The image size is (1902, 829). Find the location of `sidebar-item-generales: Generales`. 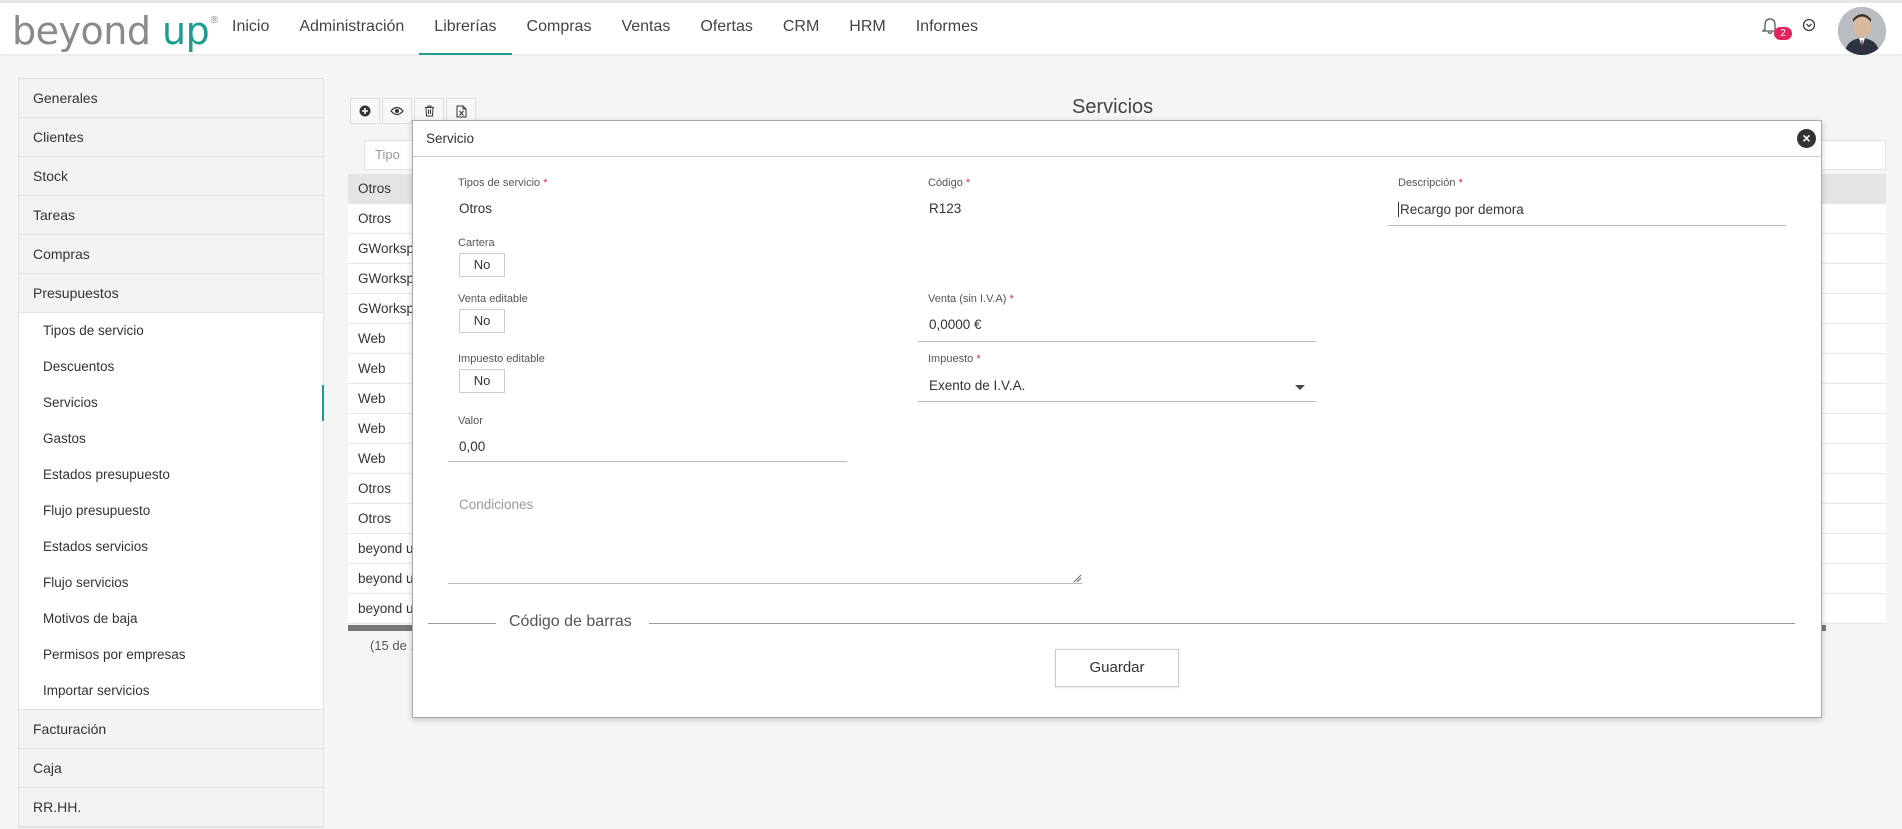

sidebar-item-generales: Generales is located at coordinates (171, 98).